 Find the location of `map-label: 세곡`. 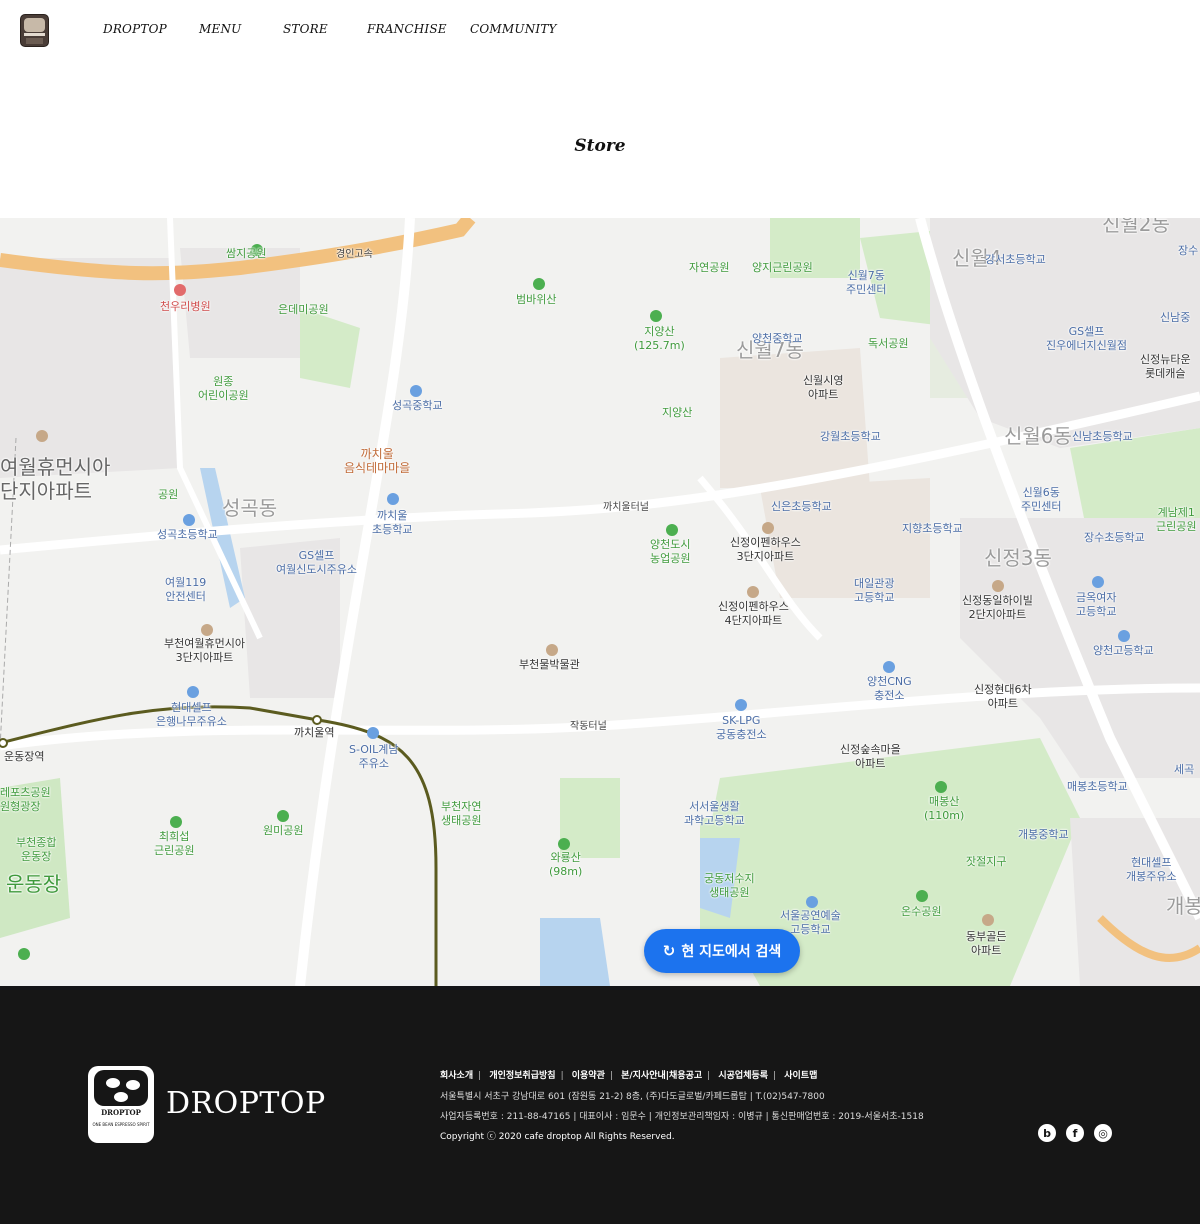

map-label: 세곡 is located at coordinates (1184, 769).